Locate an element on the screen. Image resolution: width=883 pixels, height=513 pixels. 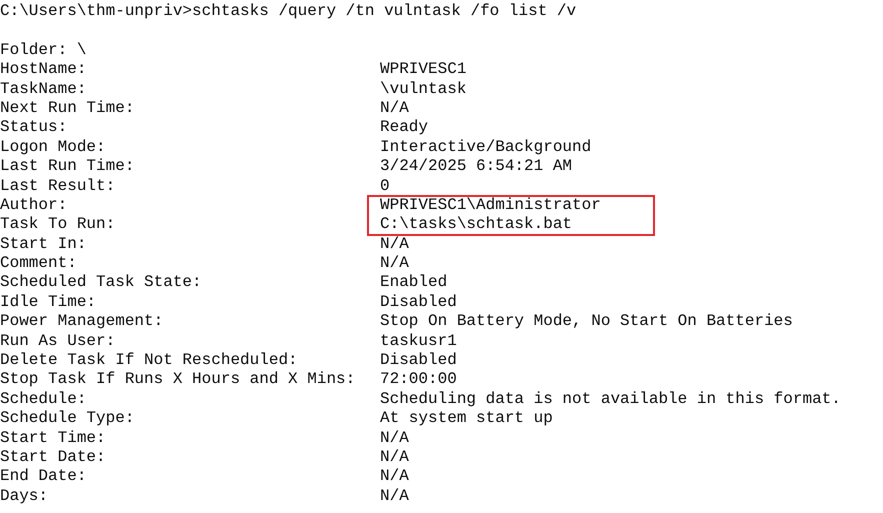
property-label: Power Management: is located at coordinates (82, 322).